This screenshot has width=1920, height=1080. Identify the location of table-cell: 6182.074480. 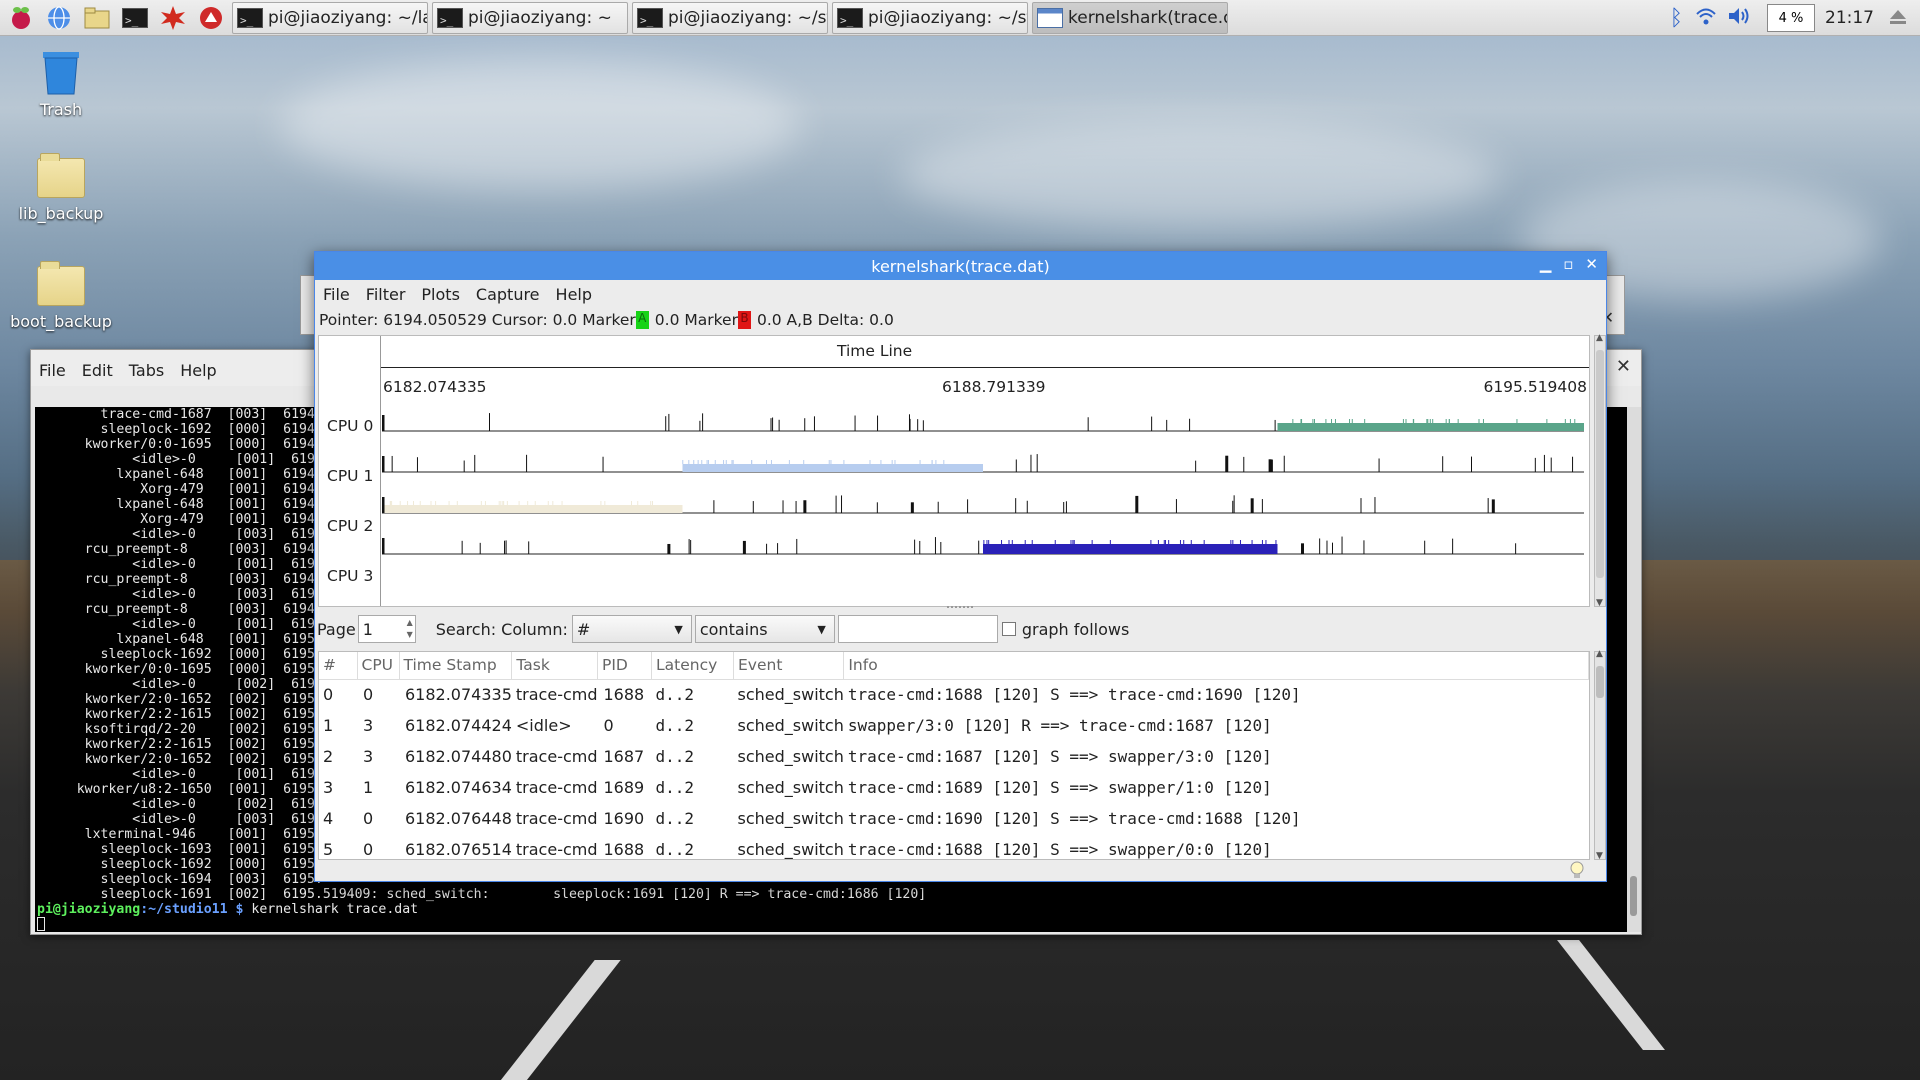
(458, 756).